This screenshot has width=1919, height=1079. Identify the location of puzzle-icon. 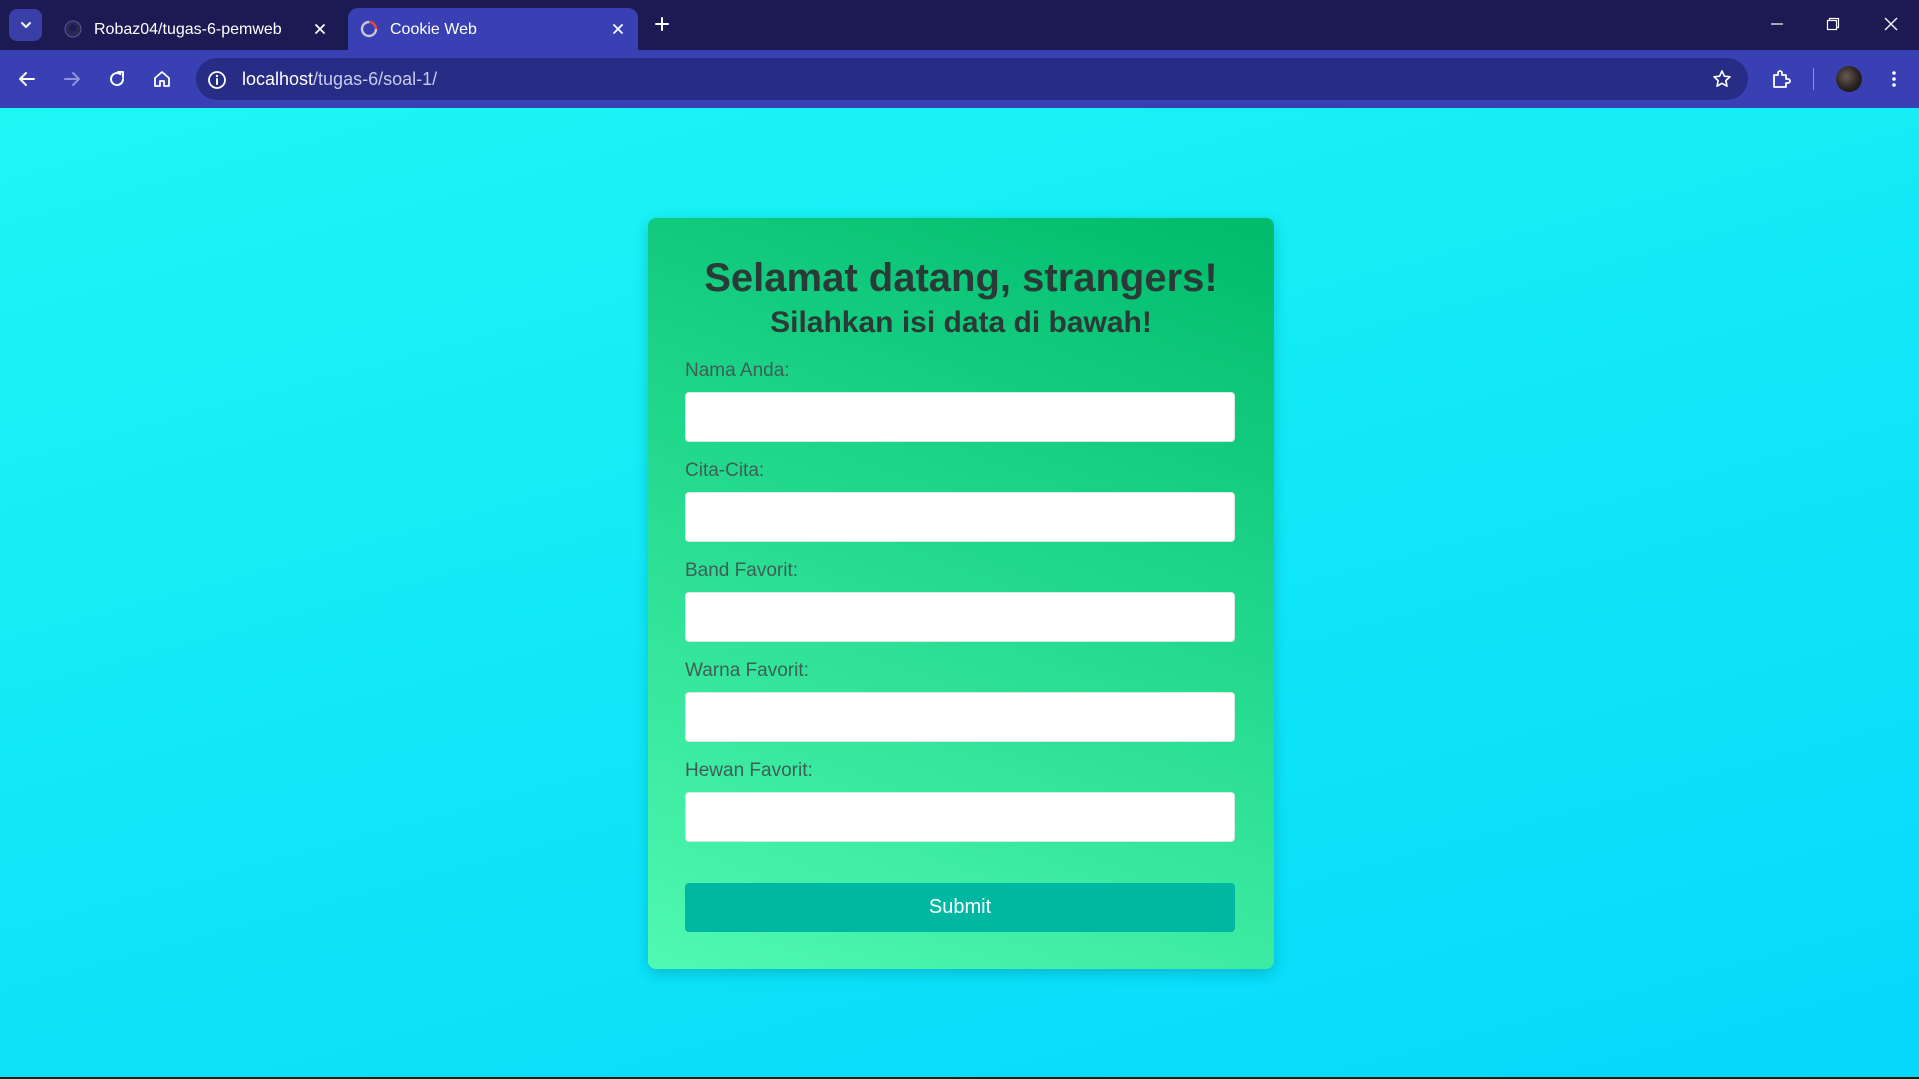
(1782, 79).